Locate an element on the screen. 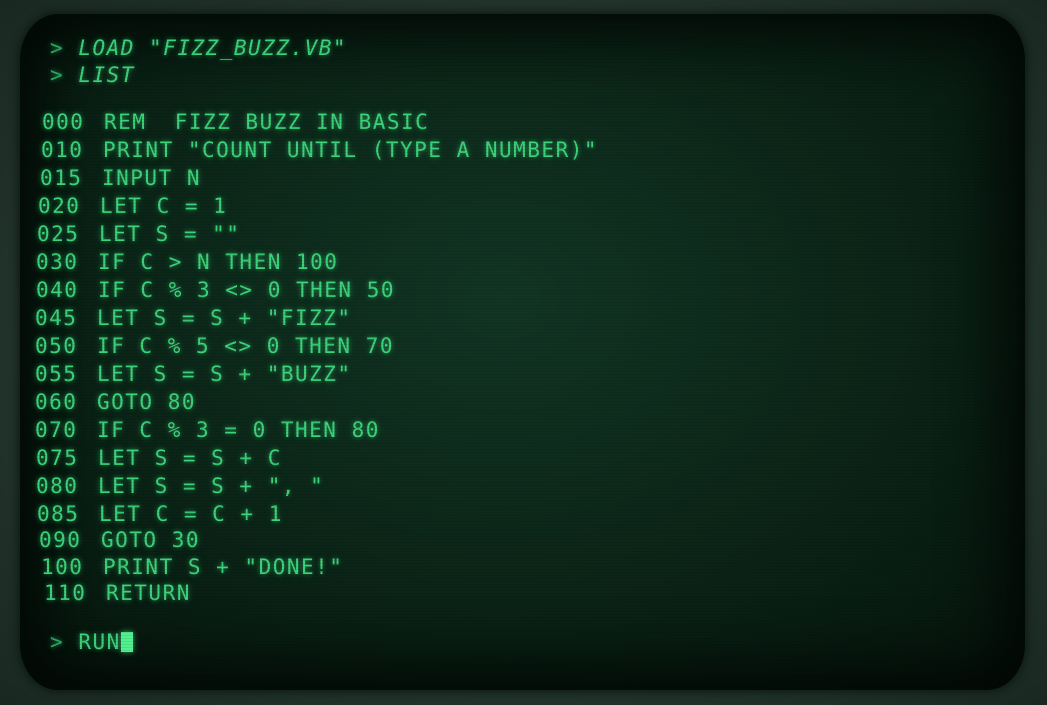 The image size is (1047, 705). text-cursor is located at coordinates (126, 642).